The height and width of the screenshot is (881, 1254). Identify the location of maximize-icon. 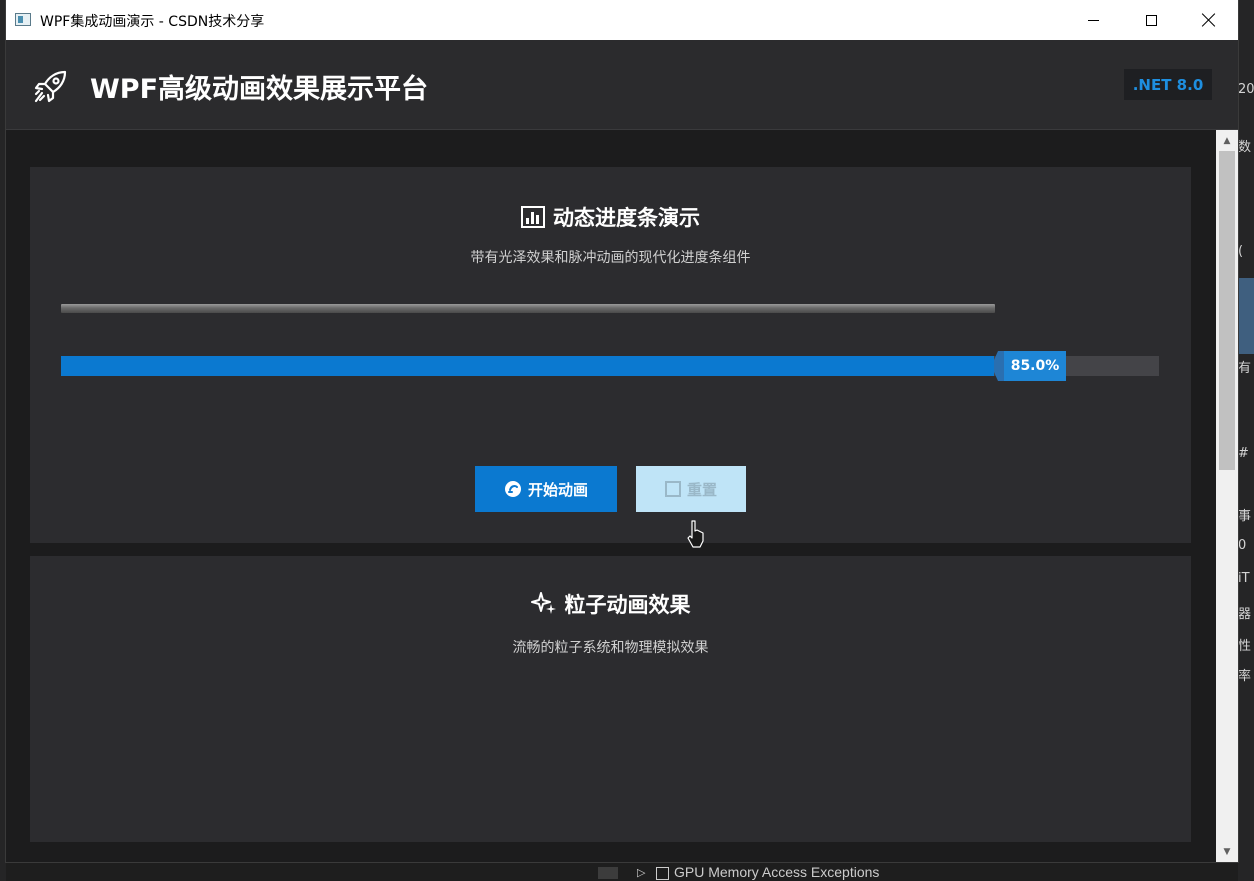
(1151, 20).